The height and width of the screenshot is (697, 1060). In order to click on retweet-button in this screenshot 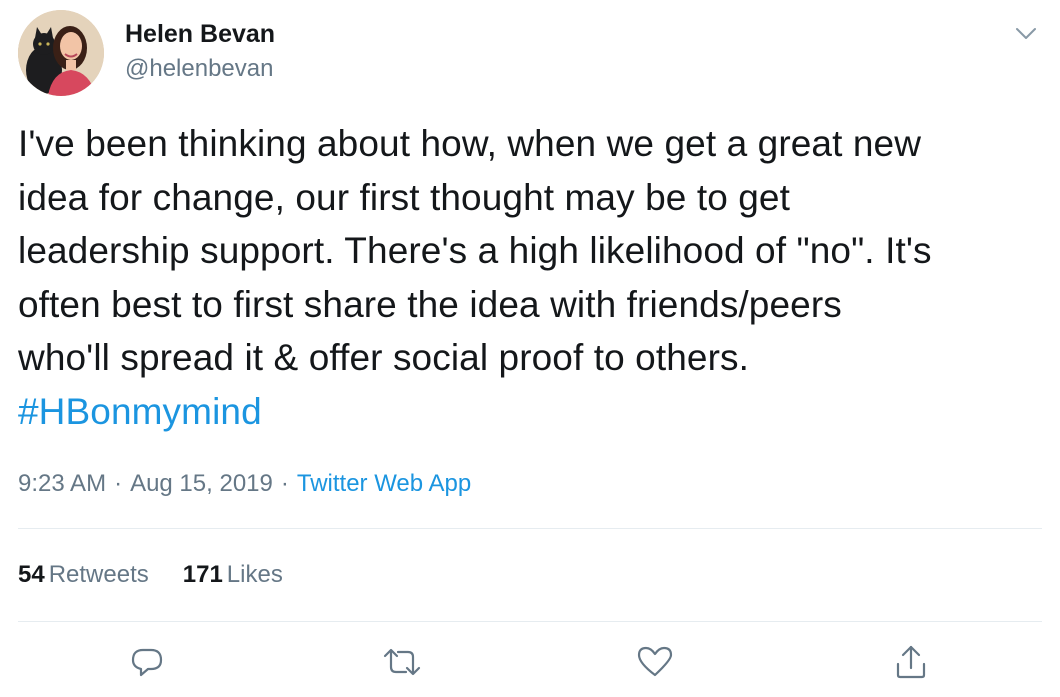, I will do `click(402, 662)`.